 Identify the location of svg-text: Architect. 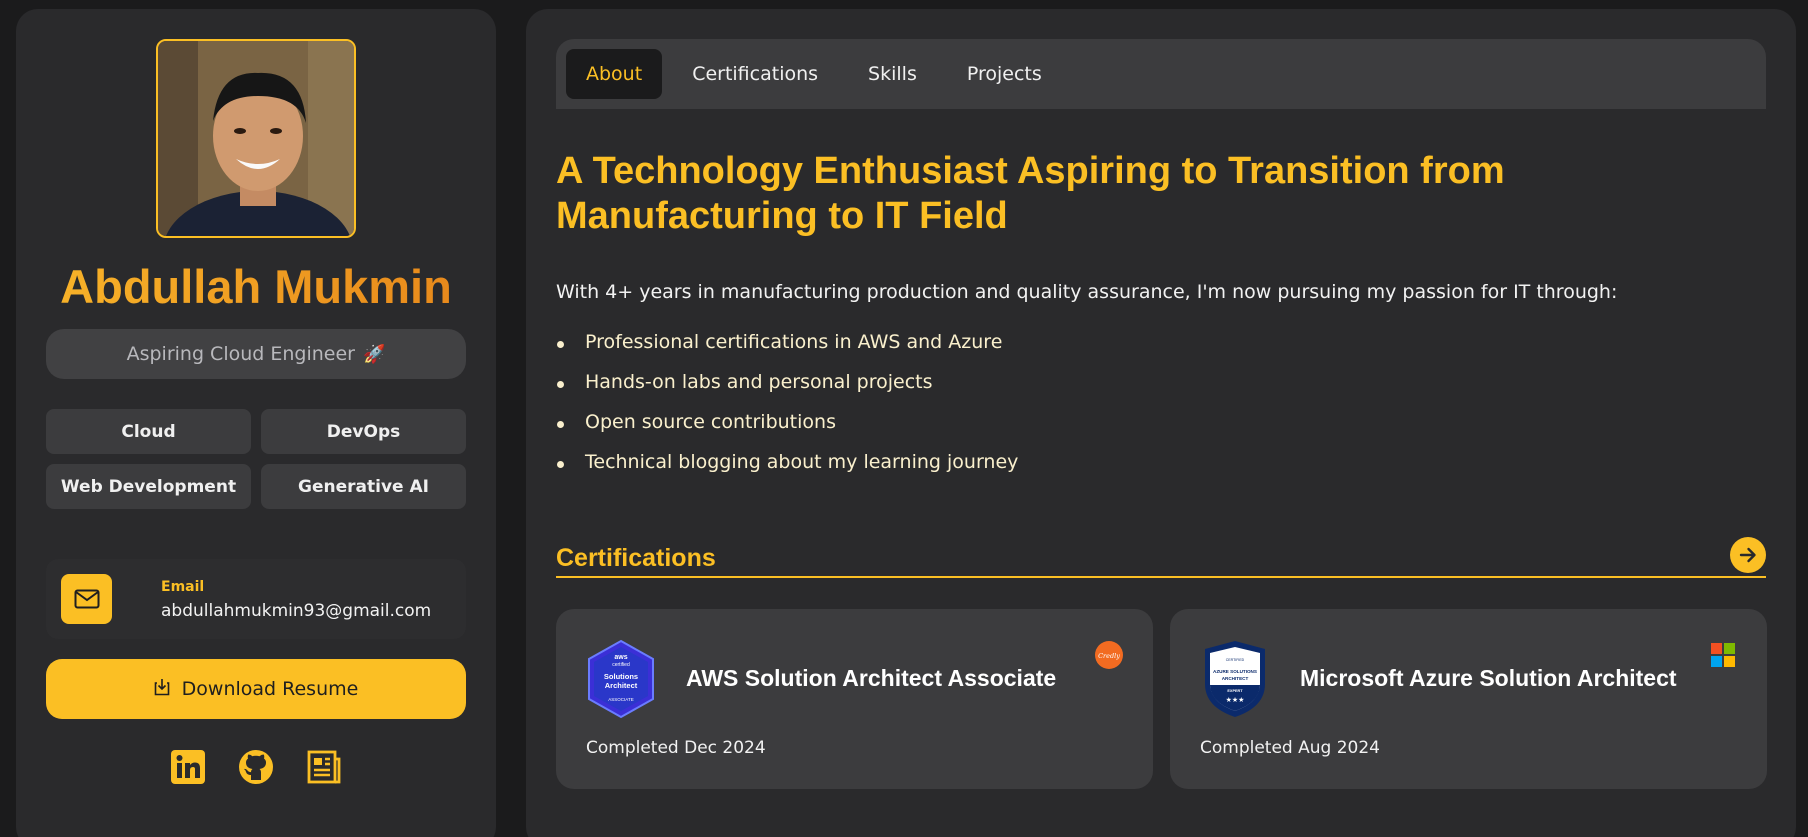
(621, 685).